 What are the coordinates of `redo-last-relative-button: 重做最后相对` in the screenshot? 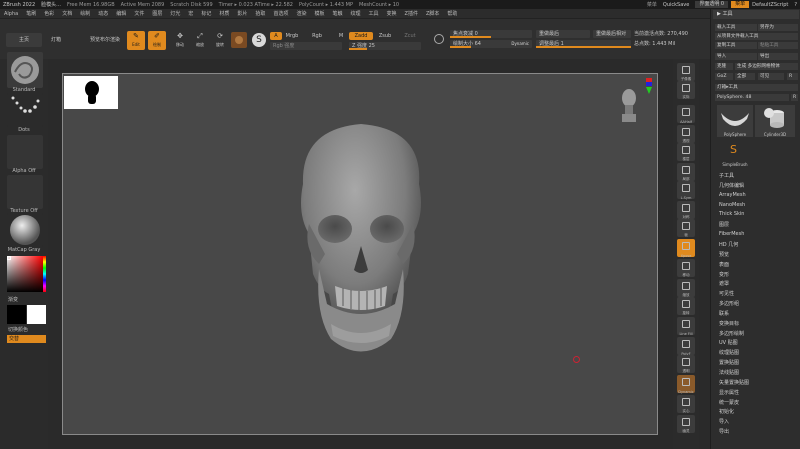 It's located at (612, 34).